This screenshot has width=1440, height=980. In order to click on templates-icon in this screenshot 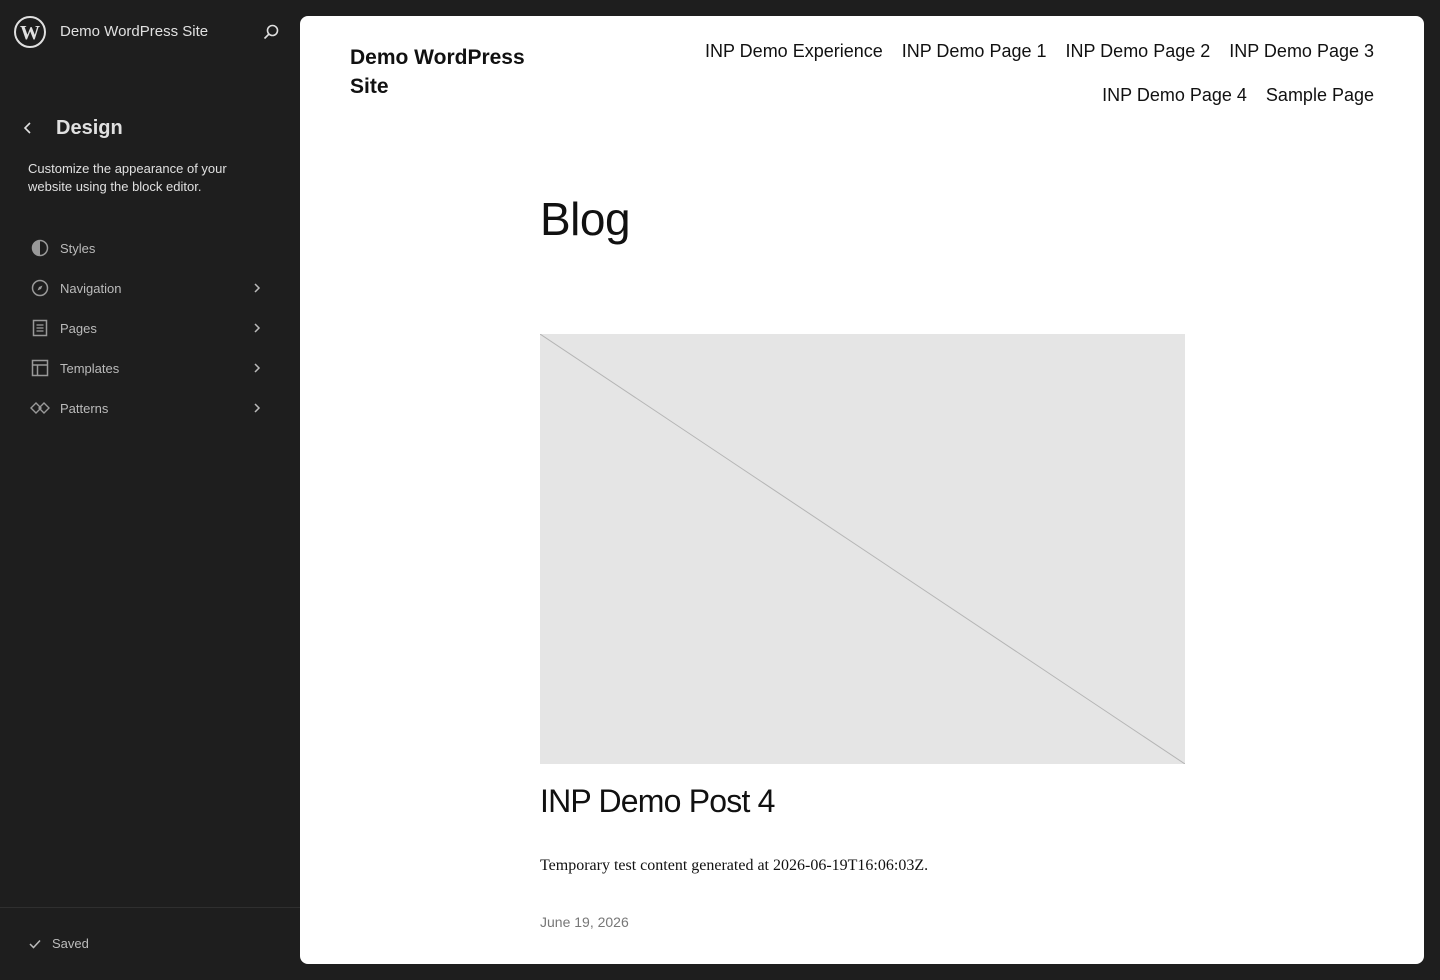, I will do `click(40, 368)`.